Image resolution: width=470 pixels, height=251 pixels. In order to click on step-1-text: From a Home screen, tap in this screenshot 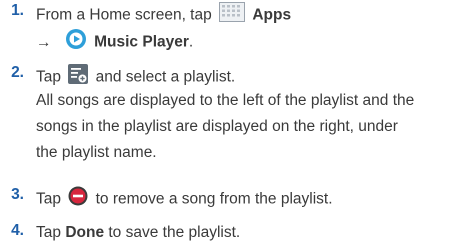, I will do `click(124, 15)`.